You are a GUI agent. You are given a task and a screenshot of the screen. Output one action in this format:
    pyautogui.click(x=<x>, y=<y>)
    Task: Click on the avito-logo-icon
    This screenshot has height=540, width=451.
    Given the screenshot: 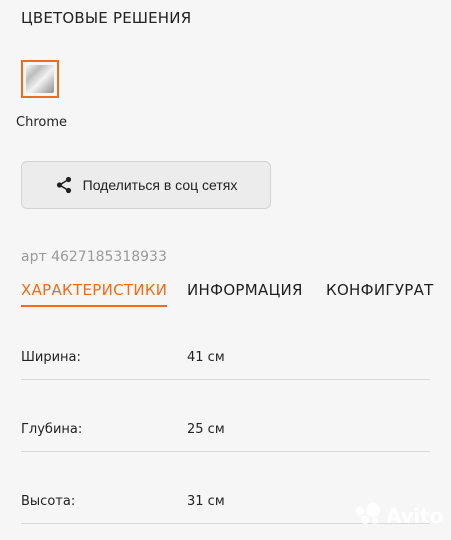 What is the action you would take?
    pyautogui.click(x=368, y=516)
    